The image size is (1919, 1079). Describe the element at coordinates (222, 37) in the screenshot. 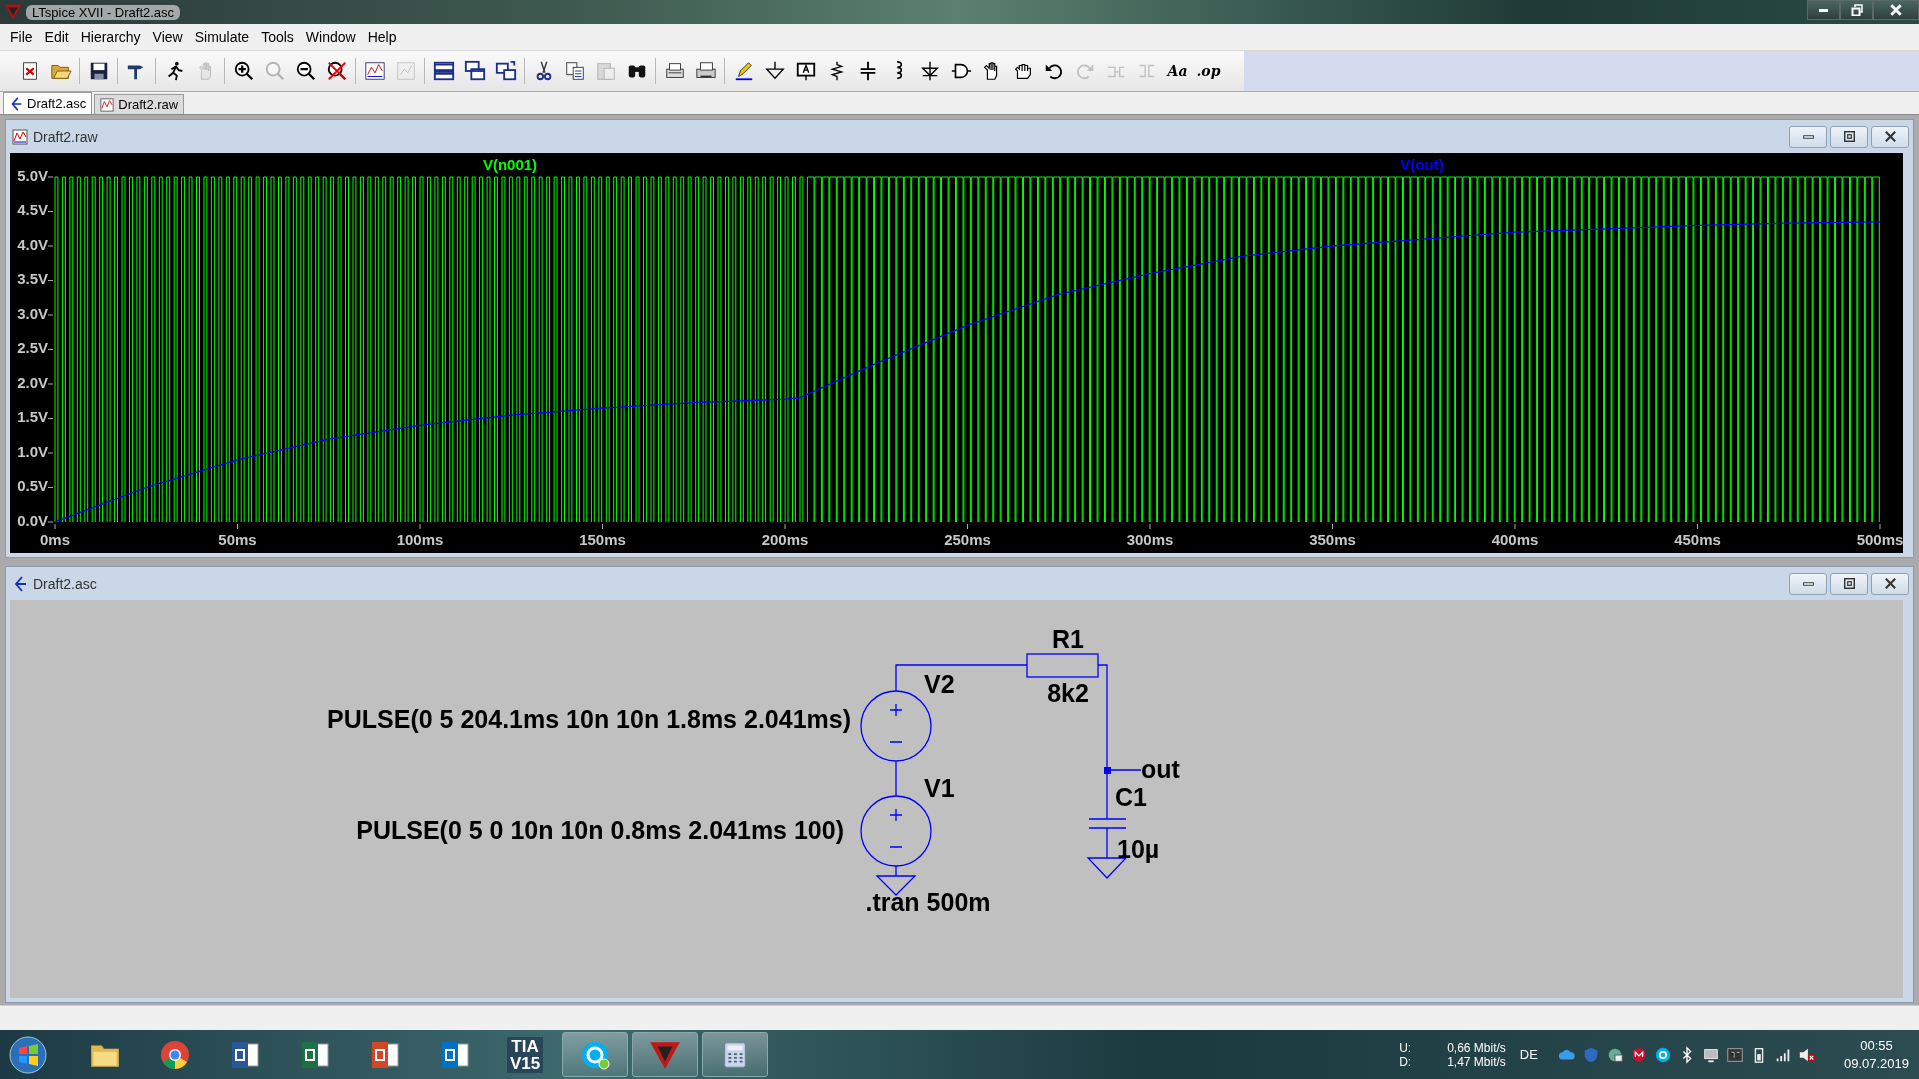

I see `menu-item: Simulate` at that location.